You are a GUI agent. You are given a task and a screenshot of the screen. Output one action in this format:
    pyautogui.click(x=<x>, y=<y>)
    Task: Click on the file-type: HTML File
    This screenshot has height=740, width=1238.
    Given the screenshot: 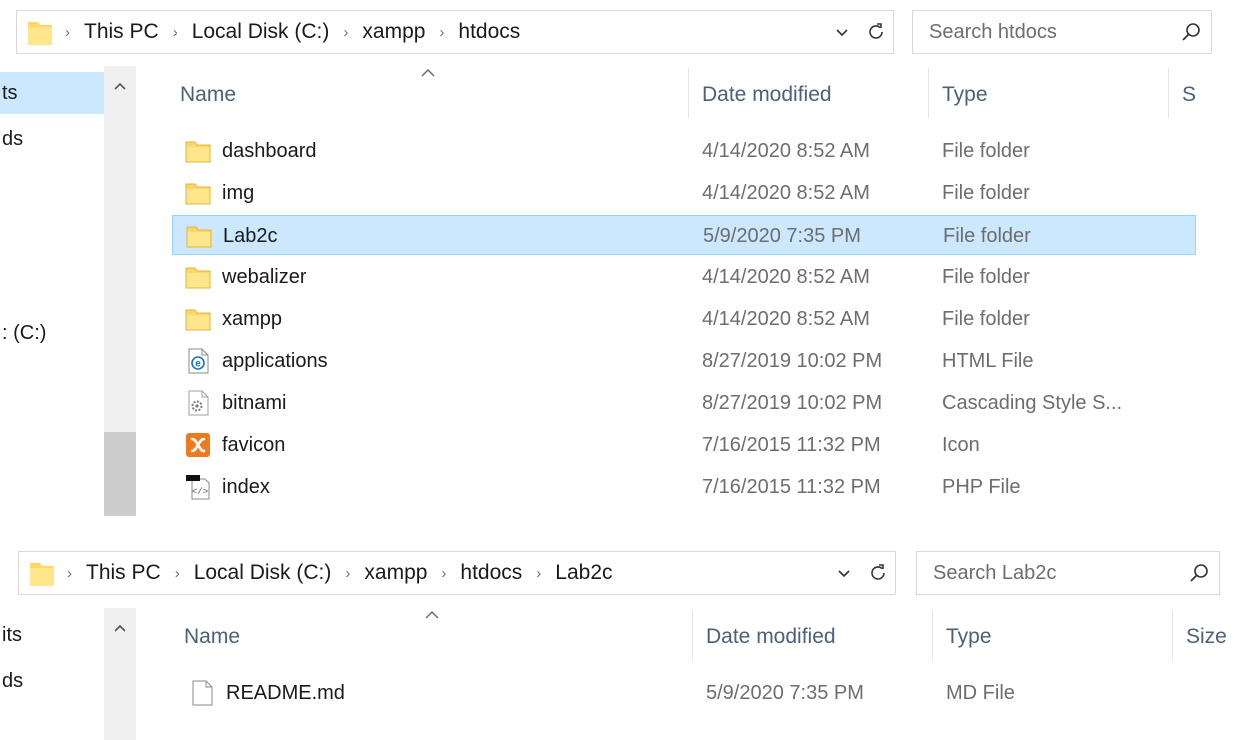 What is the action you would take?
    pyautogui.click(x=988, y=361)
    